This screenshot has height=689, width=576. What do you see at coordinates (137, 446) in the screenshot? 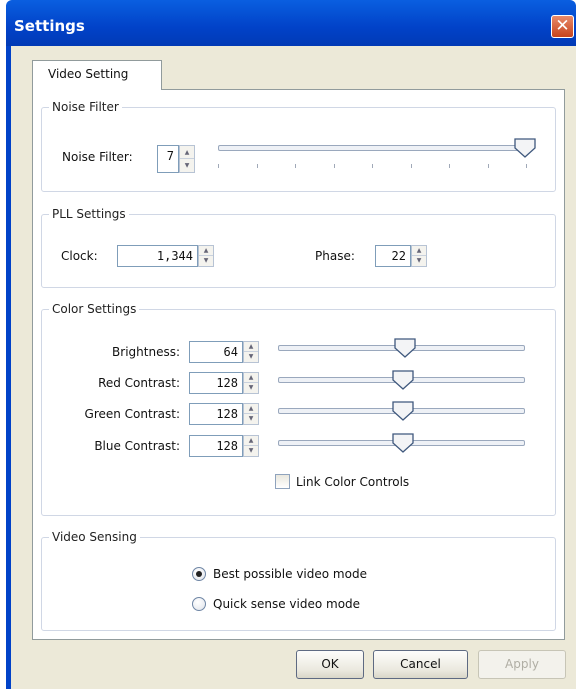
I see `blue-contrast-label: Blue Contrast:` at bounding box center [137, 446].